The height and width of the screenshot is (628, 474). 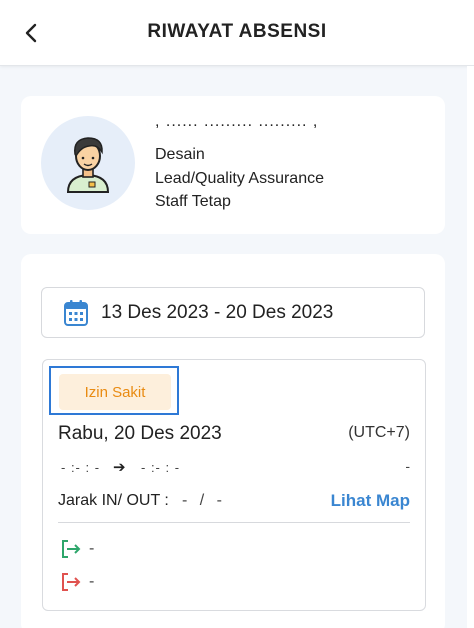 What do you see at coordinates (92, 581) in the screenshot?
I see `check-out-value: -` at bounding box center [92, 581].